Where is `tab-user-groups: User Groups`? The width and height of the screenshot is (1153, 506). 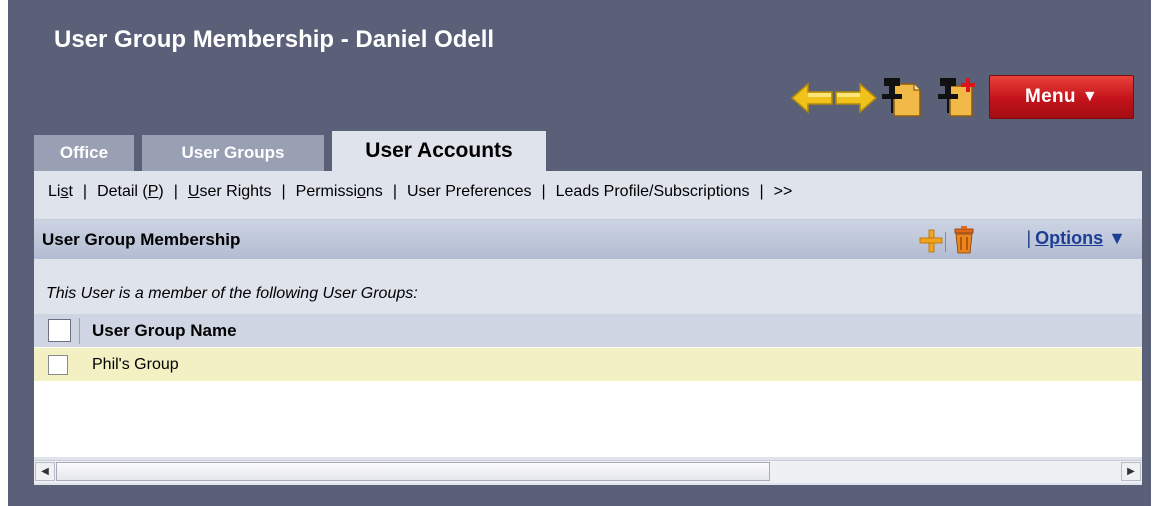
tab-user-groups: User Groups is located at coordinates (233, 153).